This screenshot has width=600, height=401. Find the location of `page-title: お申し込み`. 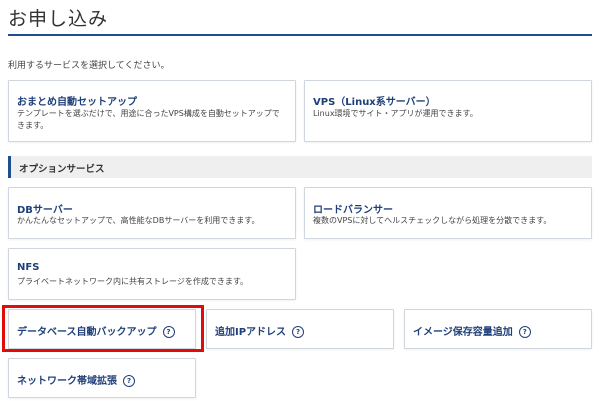

page-title: お申し込み is located at coordinates (58, 19).